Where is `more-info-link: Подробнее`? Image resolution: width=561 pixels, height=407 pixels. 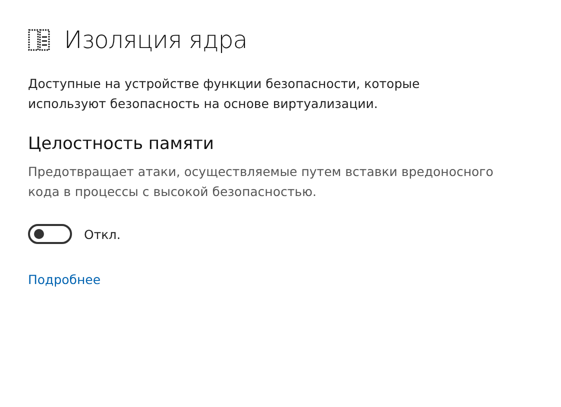 more-info-link: Подробнее is located at coordinates (64, 279).